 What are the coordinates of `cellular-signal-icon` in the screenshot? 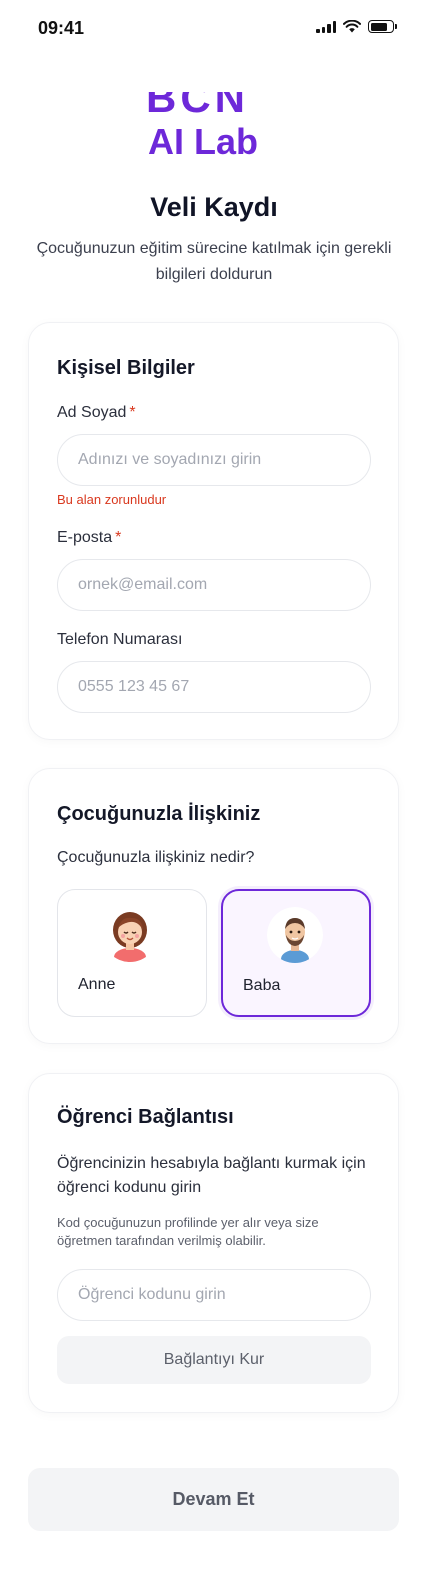 It's located at (326, 26).